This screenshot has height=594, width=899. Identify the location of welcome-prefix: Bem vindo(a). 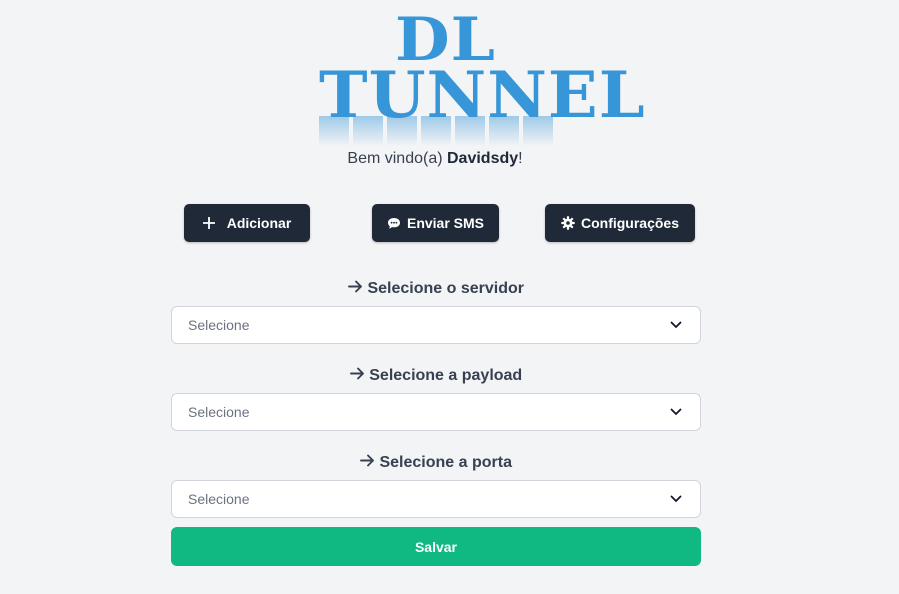
(397, 158).